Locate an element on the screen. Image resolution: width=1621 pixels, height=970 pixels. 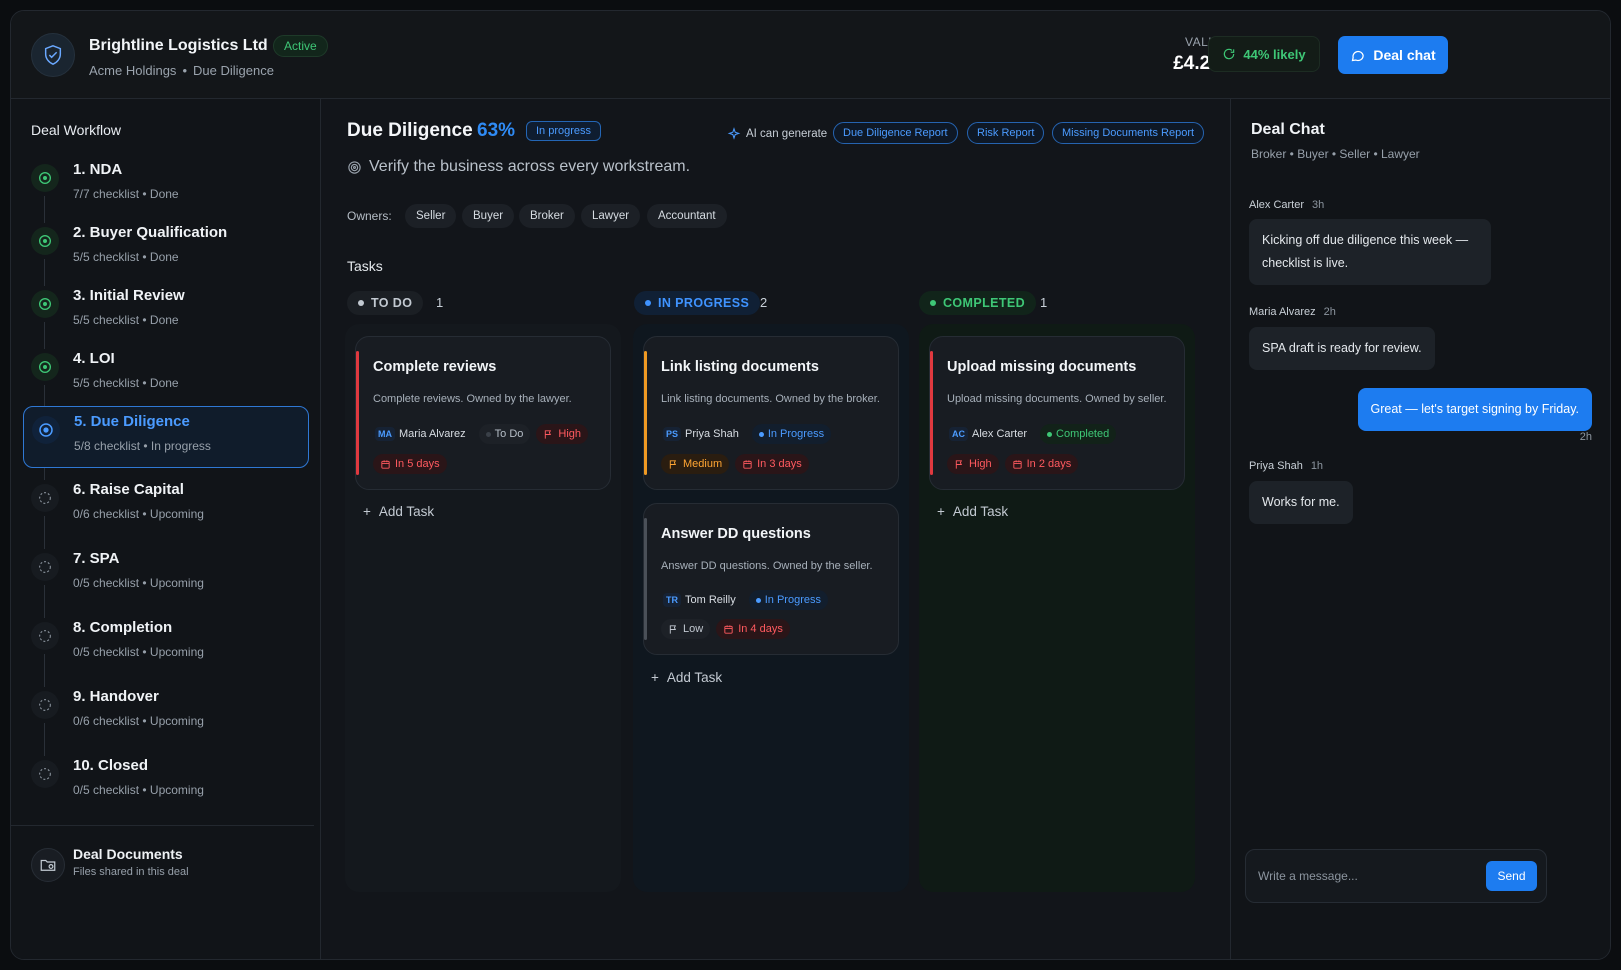
workflow-step-spa: 7. SPA 0/5 checklist • Upcoming is located at coordinates (166, 575).